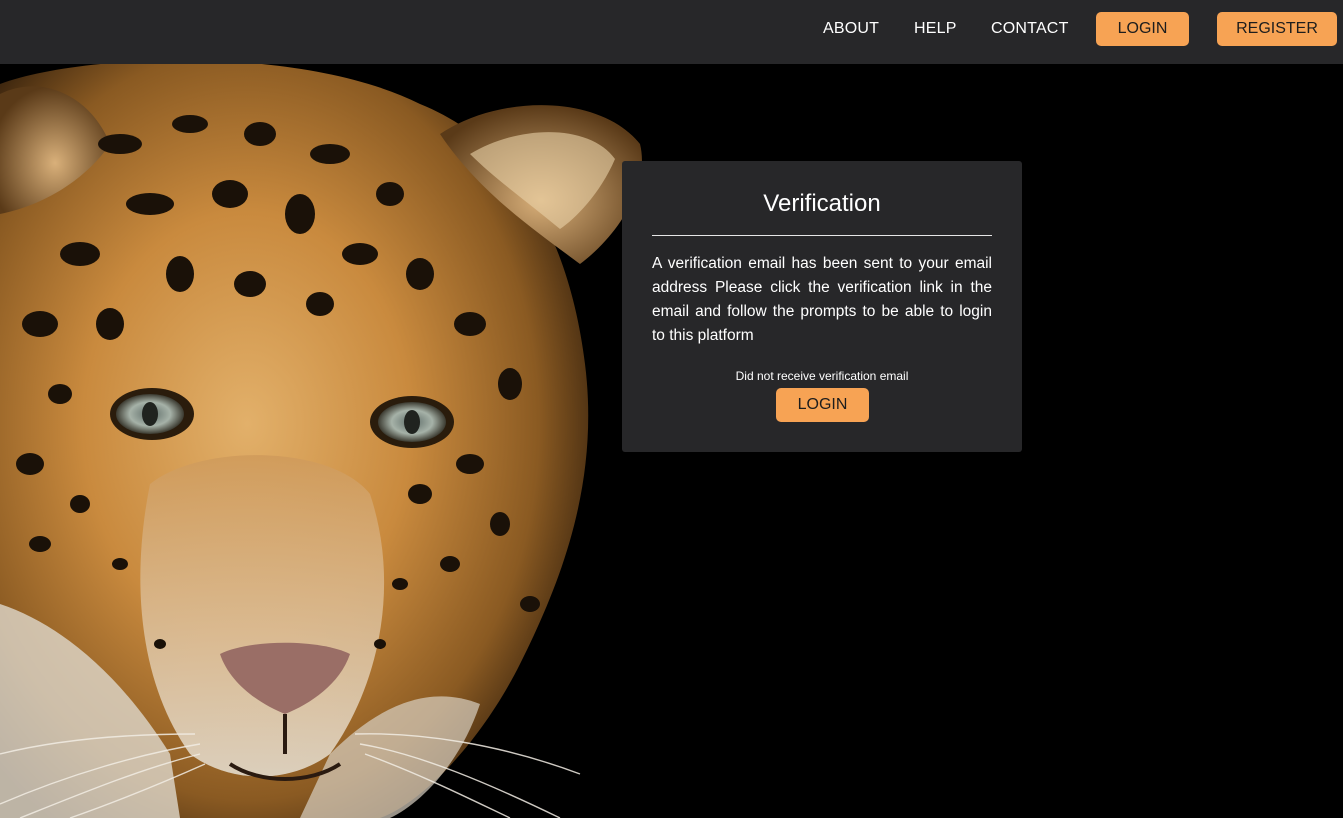 The width and height of the screenshot is (1343, 818). I want to click on nav-contact-link: CONTACT, so click(1030, 29).